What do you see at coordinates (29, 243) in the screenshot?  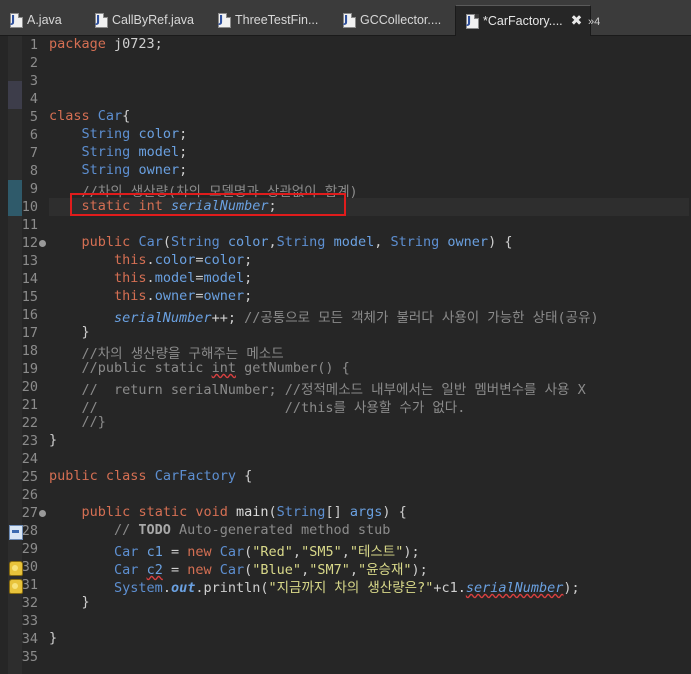 I see `line-number: 12` at bounding box center [29, 243].